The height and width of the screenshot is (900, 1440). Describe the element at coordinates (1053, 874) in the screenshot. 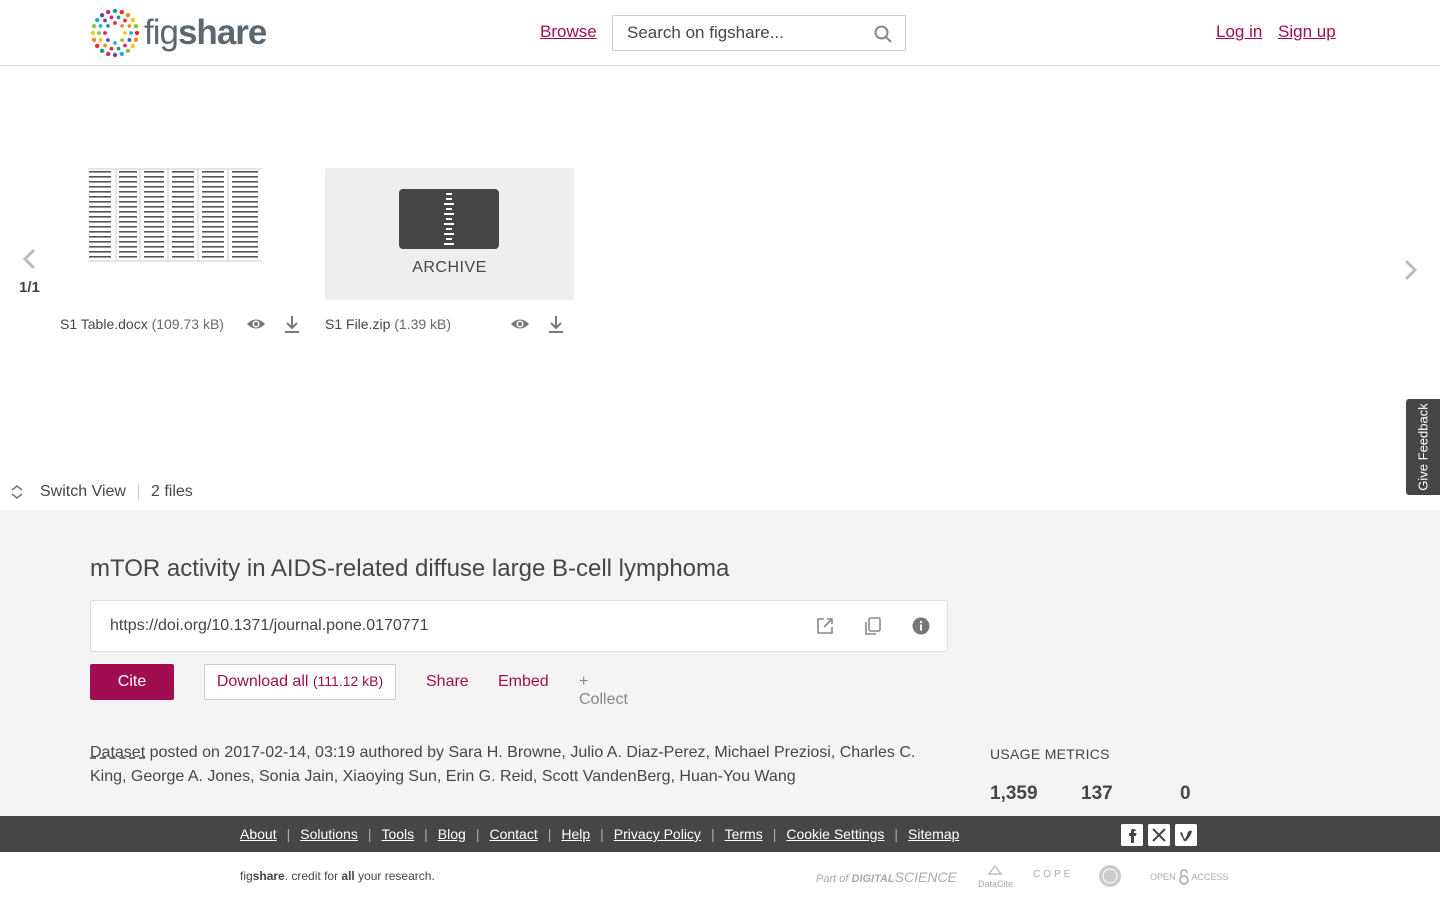

I see `cope-logo: COPE` at that location.